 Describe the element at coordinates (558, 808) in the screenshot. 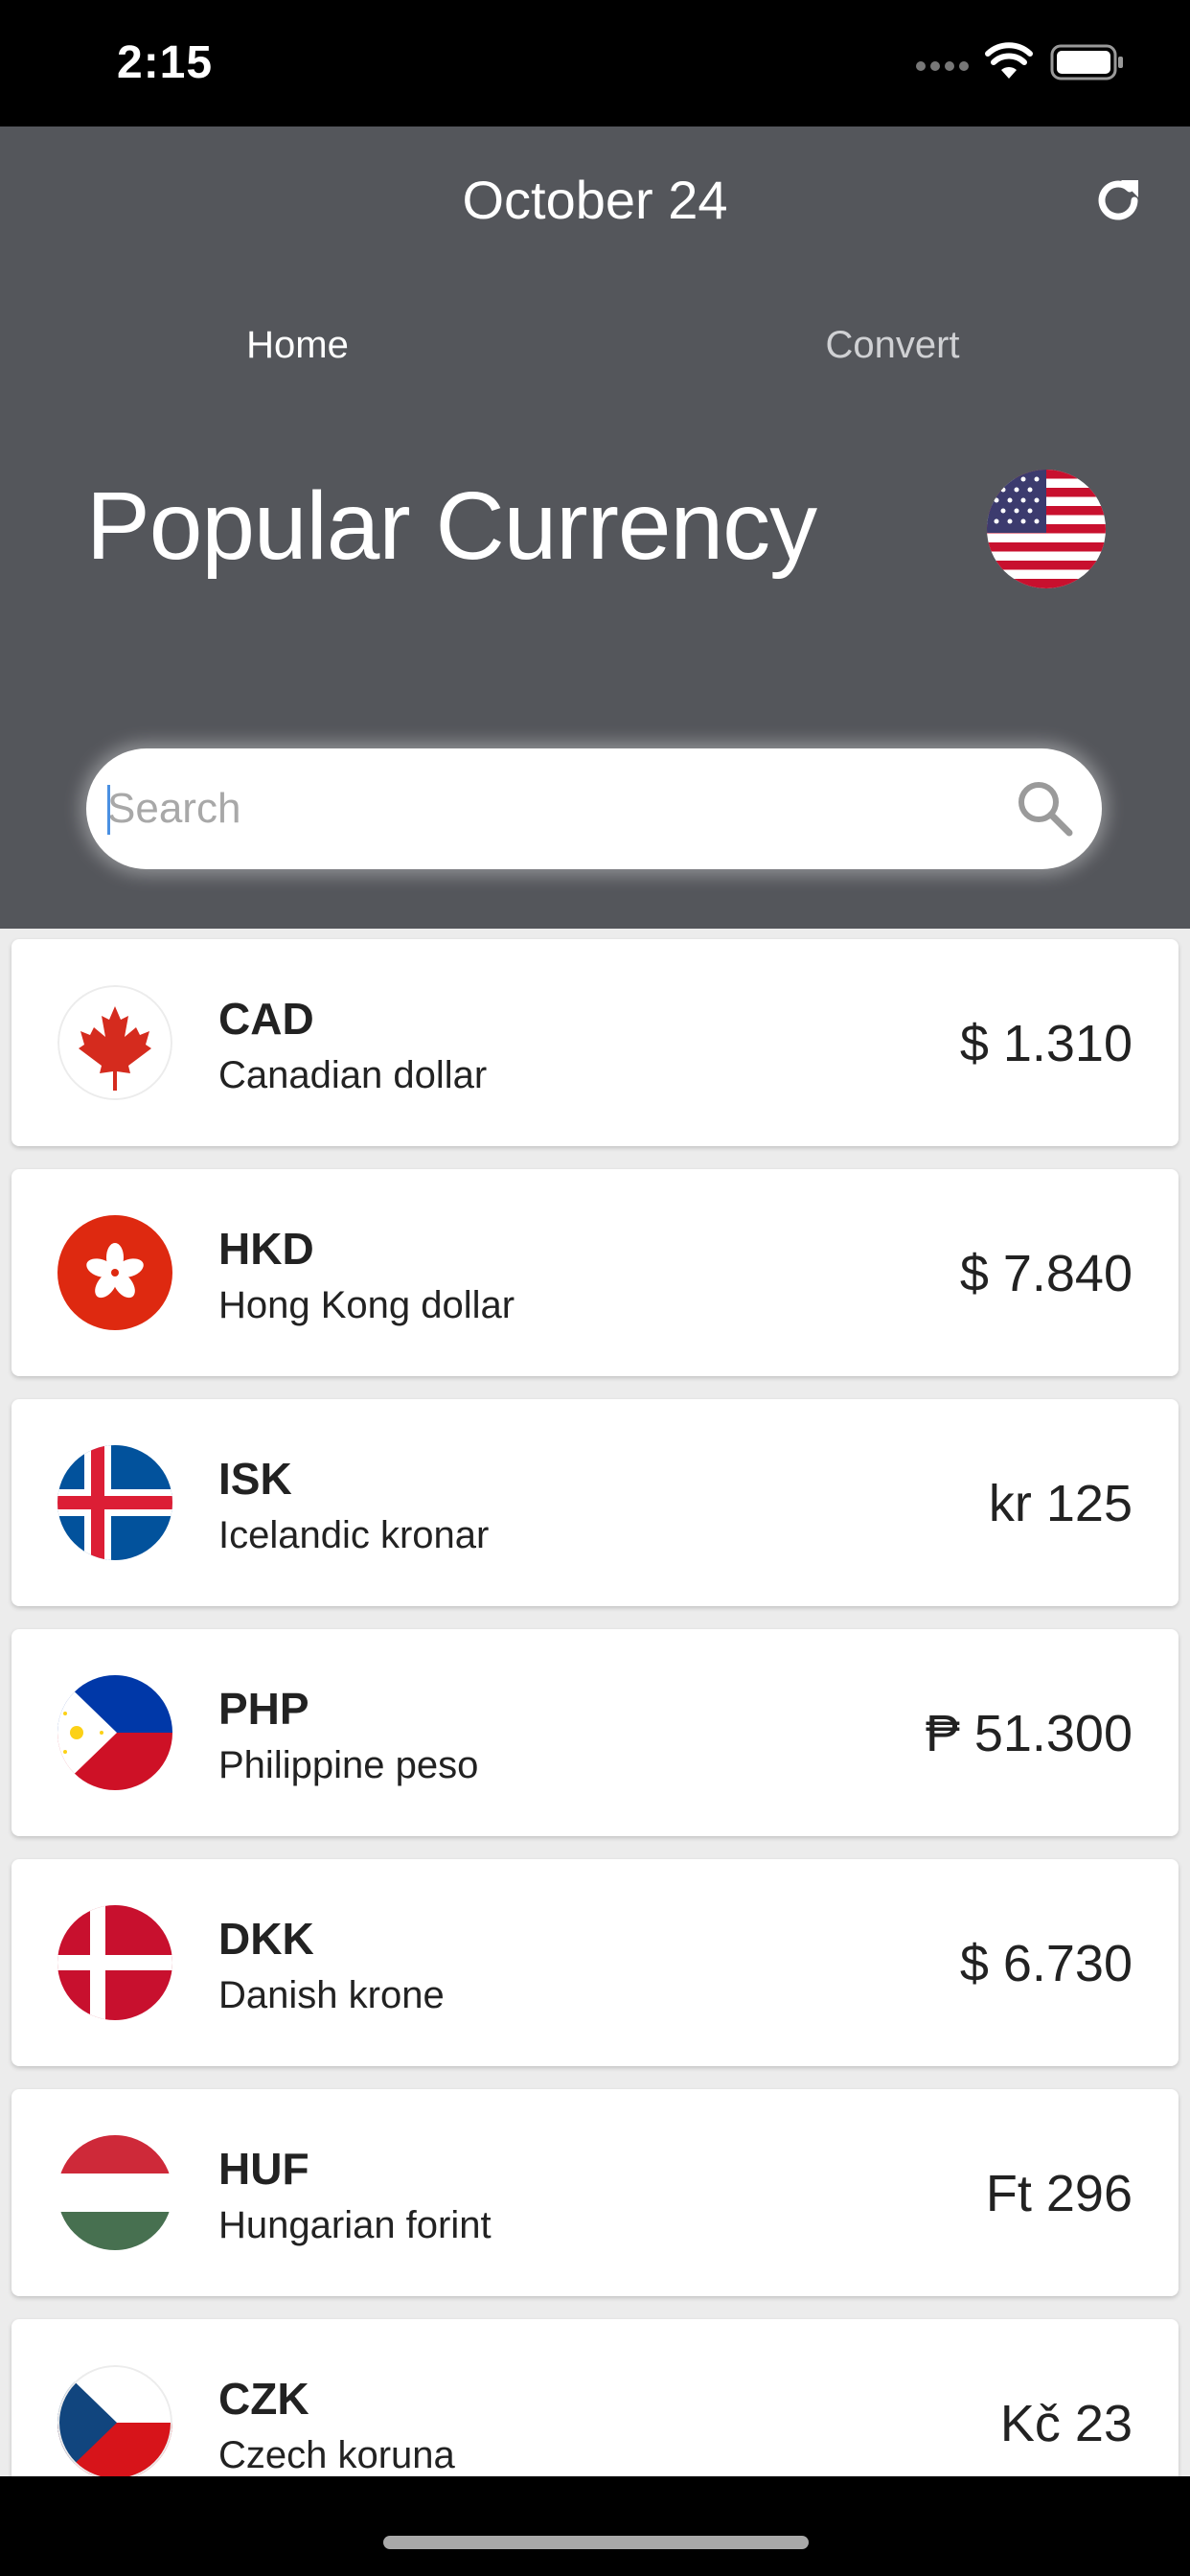

I see `search-input` at that location.